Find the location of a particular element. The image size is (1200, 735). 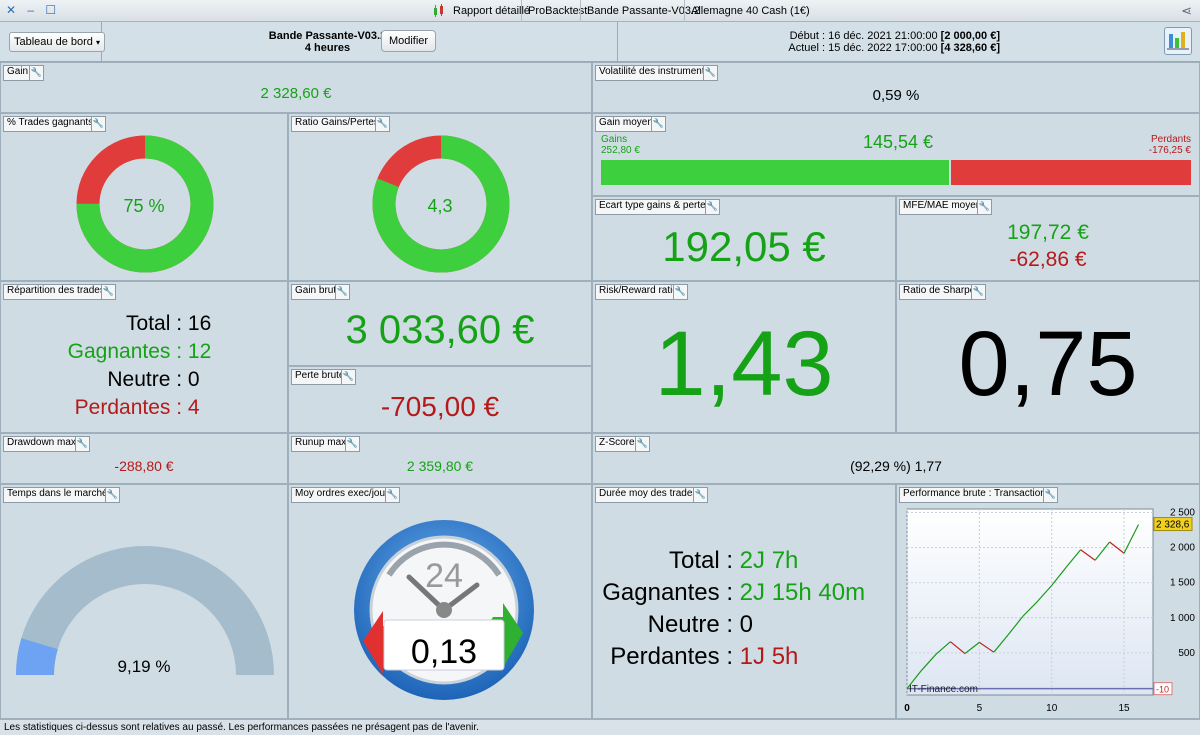

mfe-value: 197,72 € is located at coordinates (1048, 232).